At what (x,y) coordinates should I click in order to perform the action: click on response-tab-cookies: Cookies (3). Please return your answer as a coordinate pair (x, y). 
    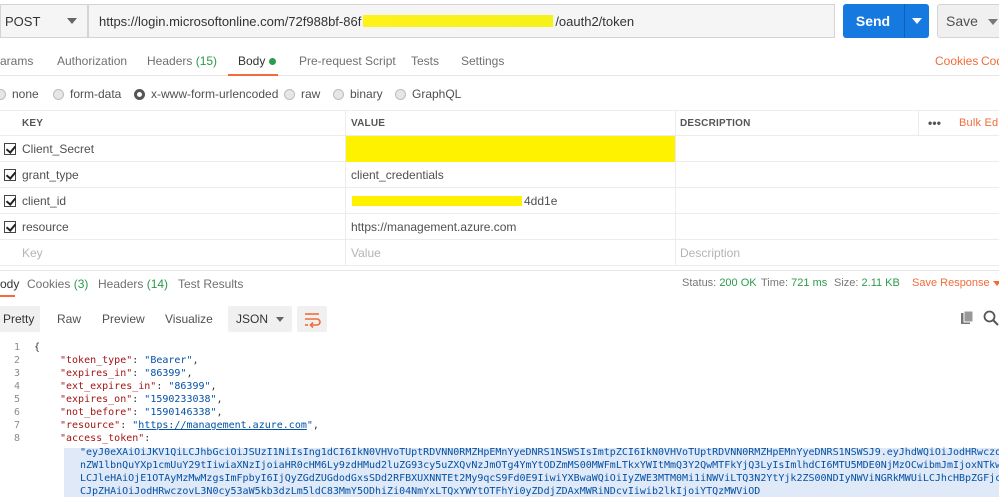
    Looking at the image, I should click on (57, 284).